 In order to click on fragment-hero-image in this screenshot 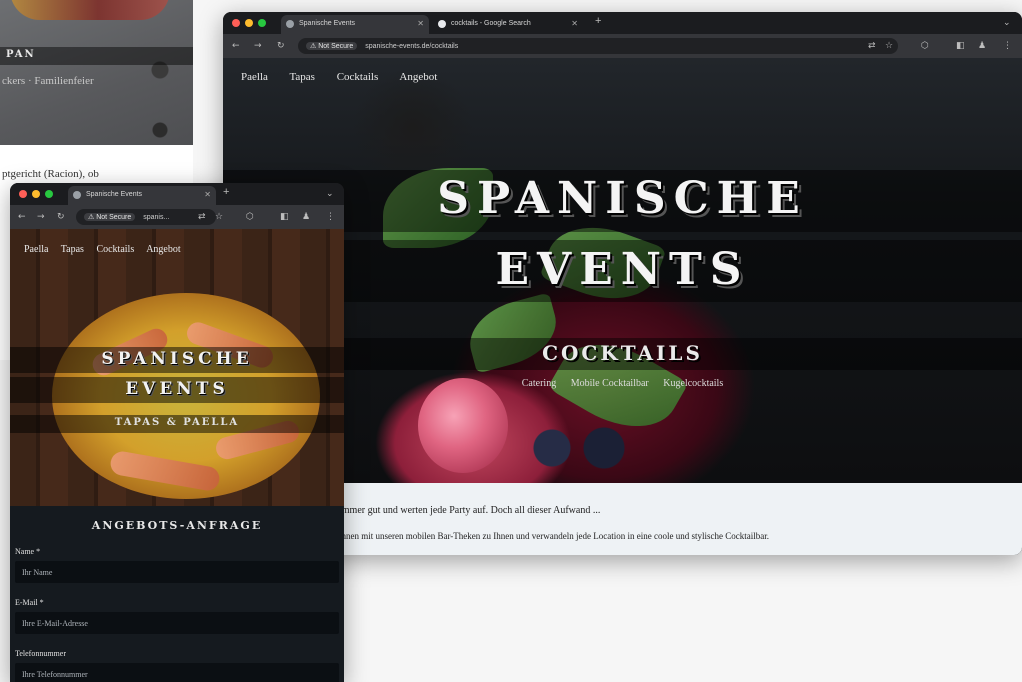, I will do `click(96, 72)`.